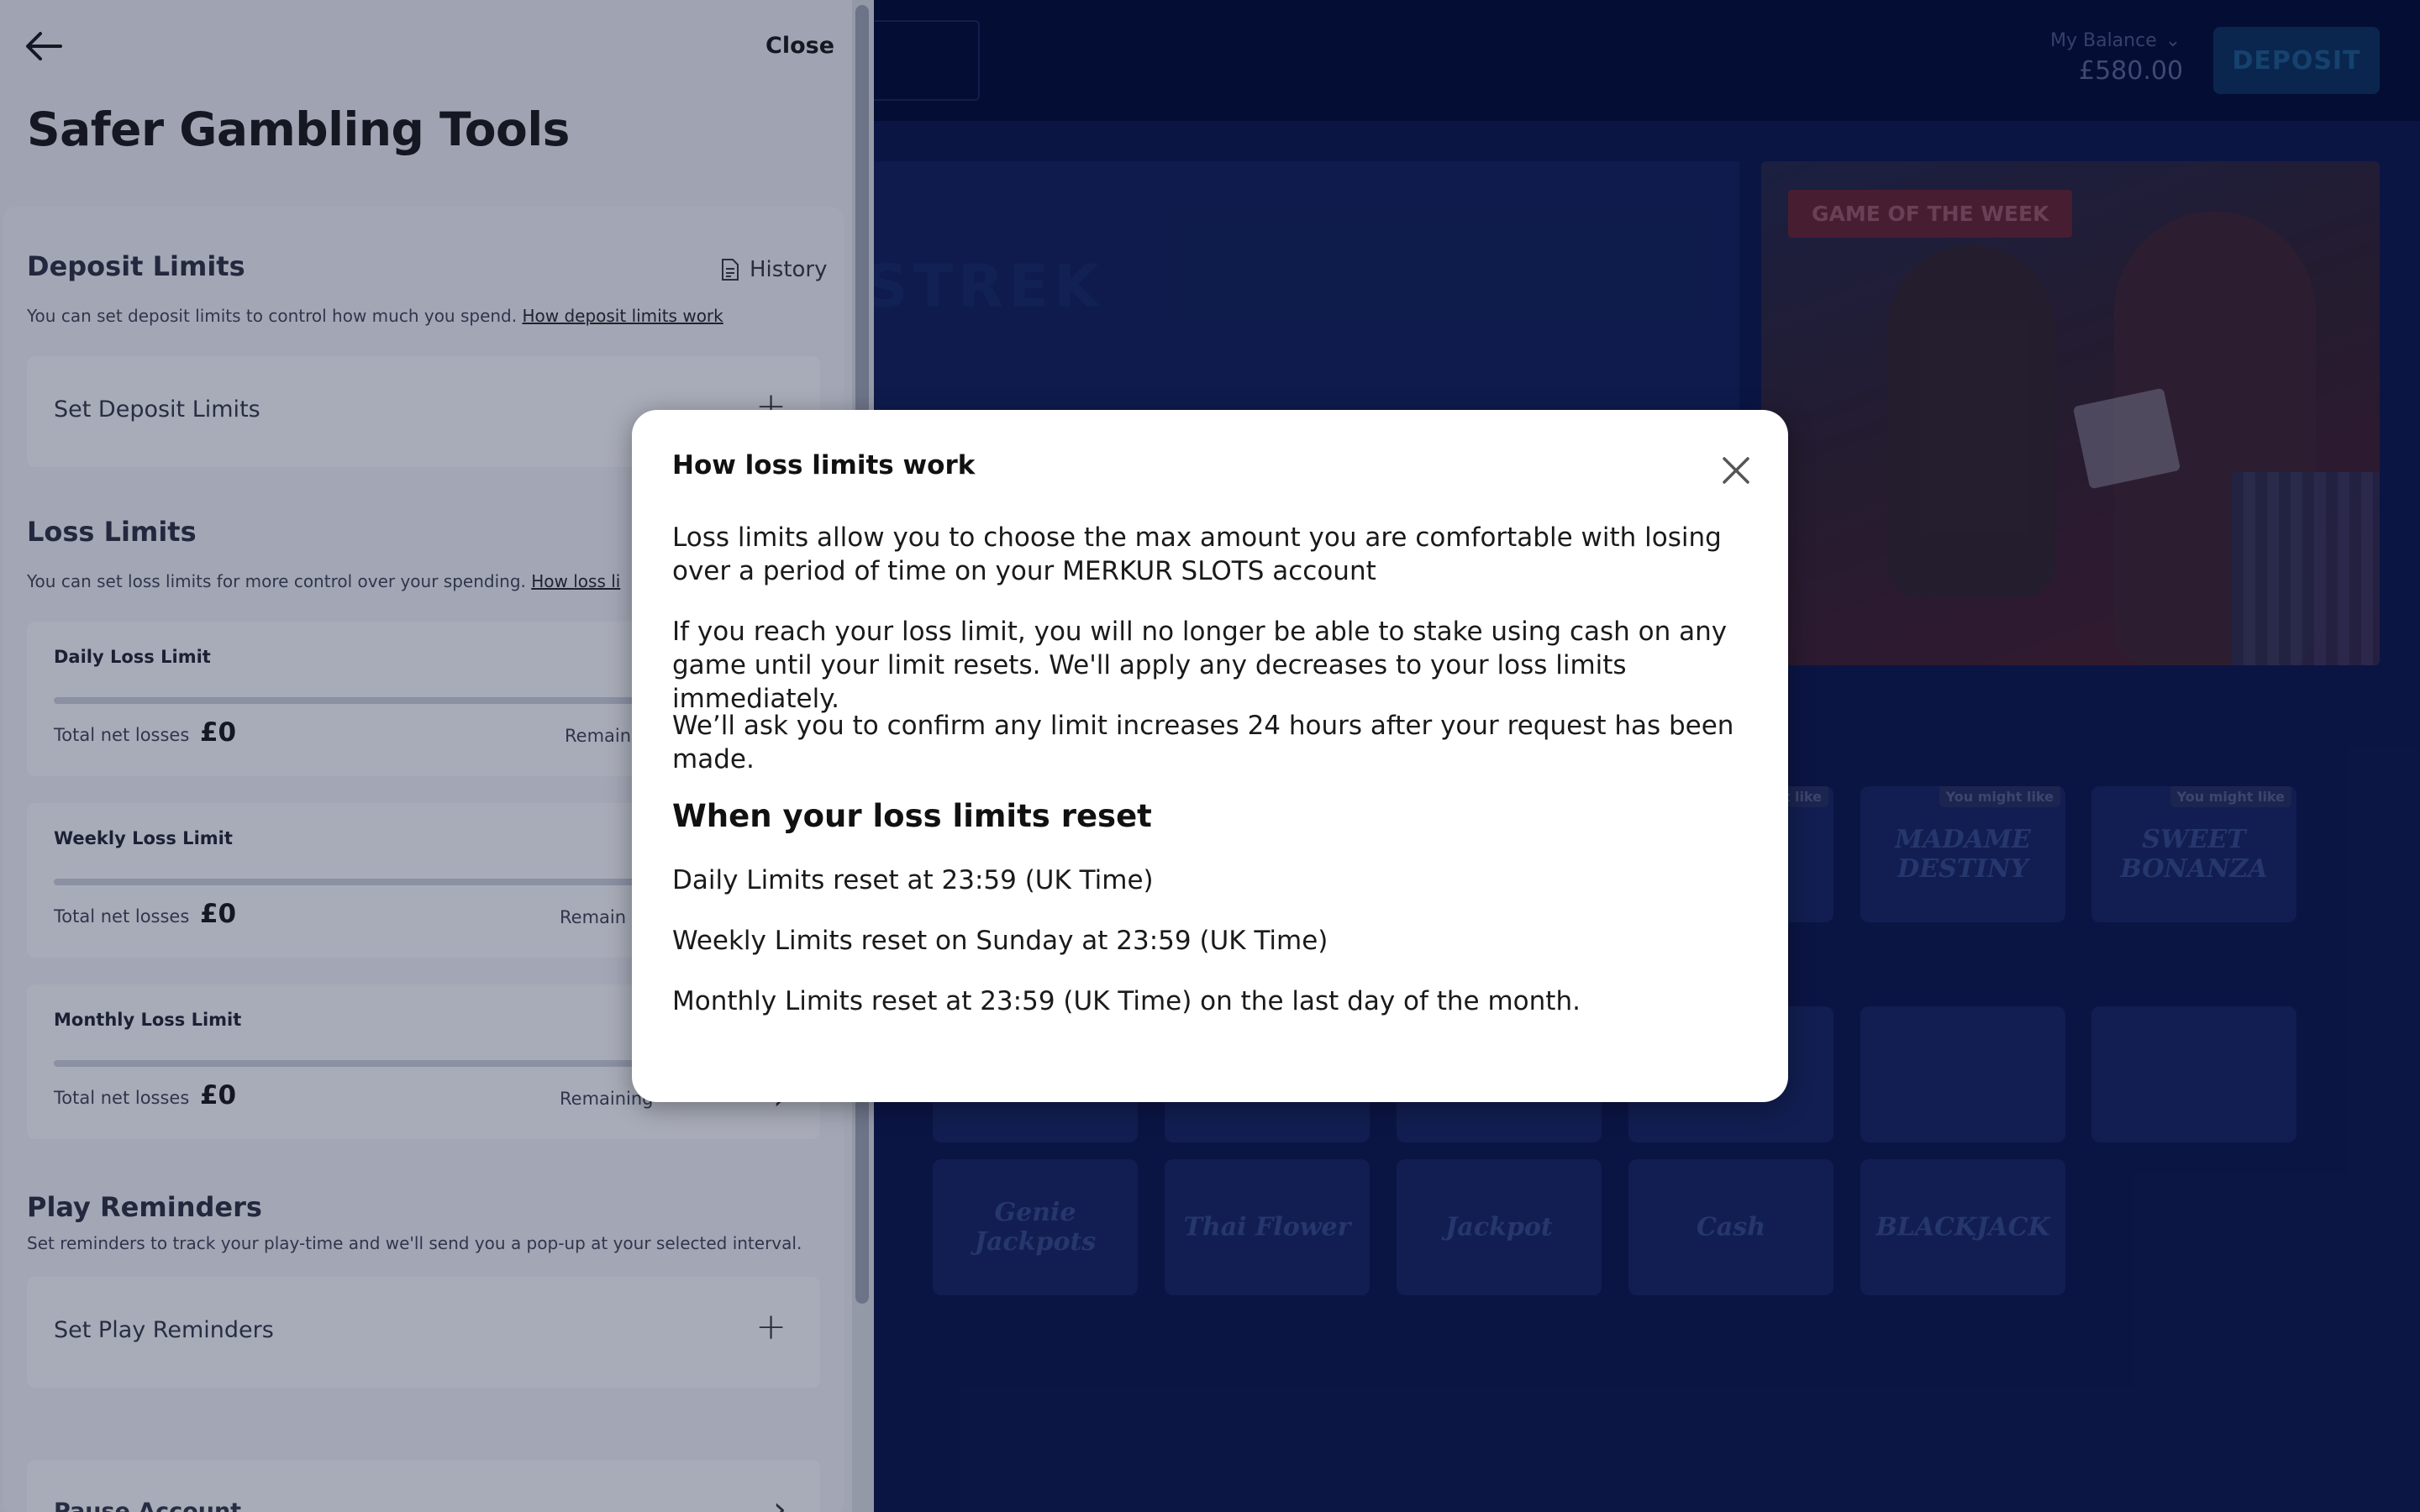 The height and width of the screenshot is (1512, 2420). I want to click on close-icon, so click(1736, 470).